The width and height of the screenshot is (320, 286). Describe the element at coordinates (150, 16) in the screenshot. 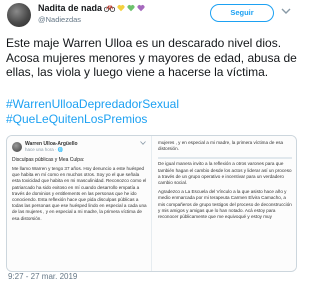

I see `tweet-header: Nadita de nada @Nadiezdas Seguir` at that location.